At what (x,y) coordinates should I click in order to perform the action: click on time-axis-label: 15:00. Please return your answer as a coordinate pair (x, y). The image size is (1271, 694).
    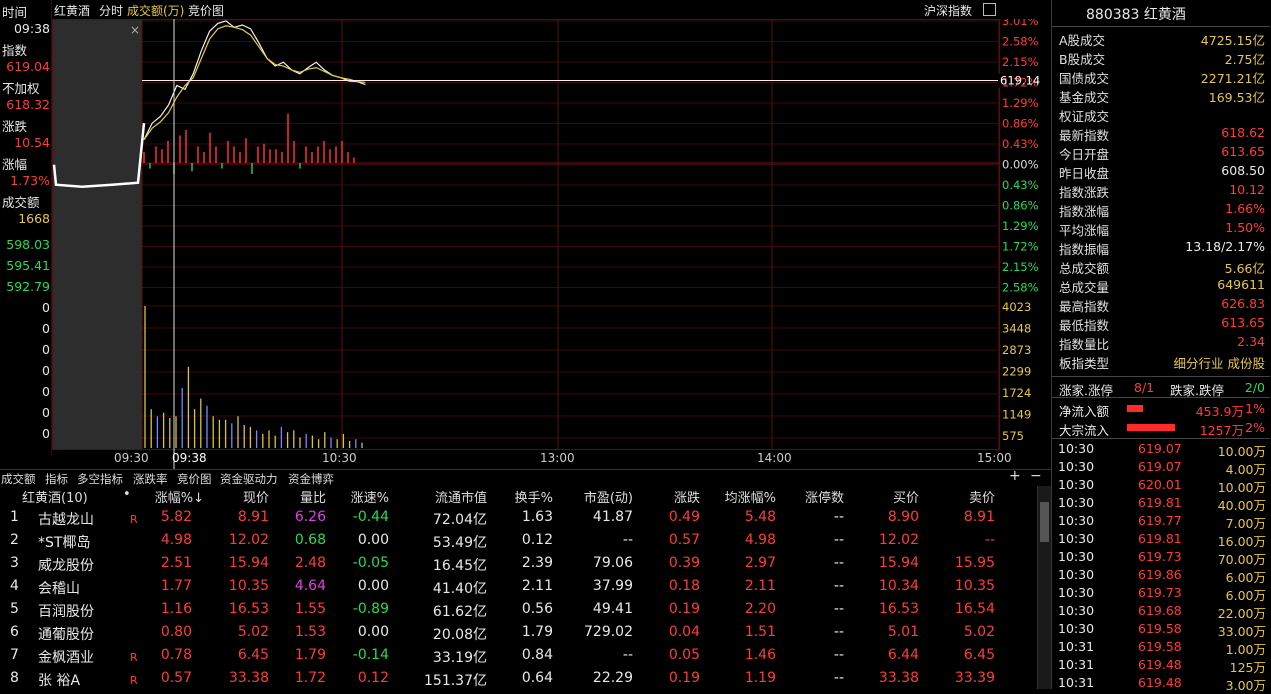
    Looking at the image, I should click on (994, 458).